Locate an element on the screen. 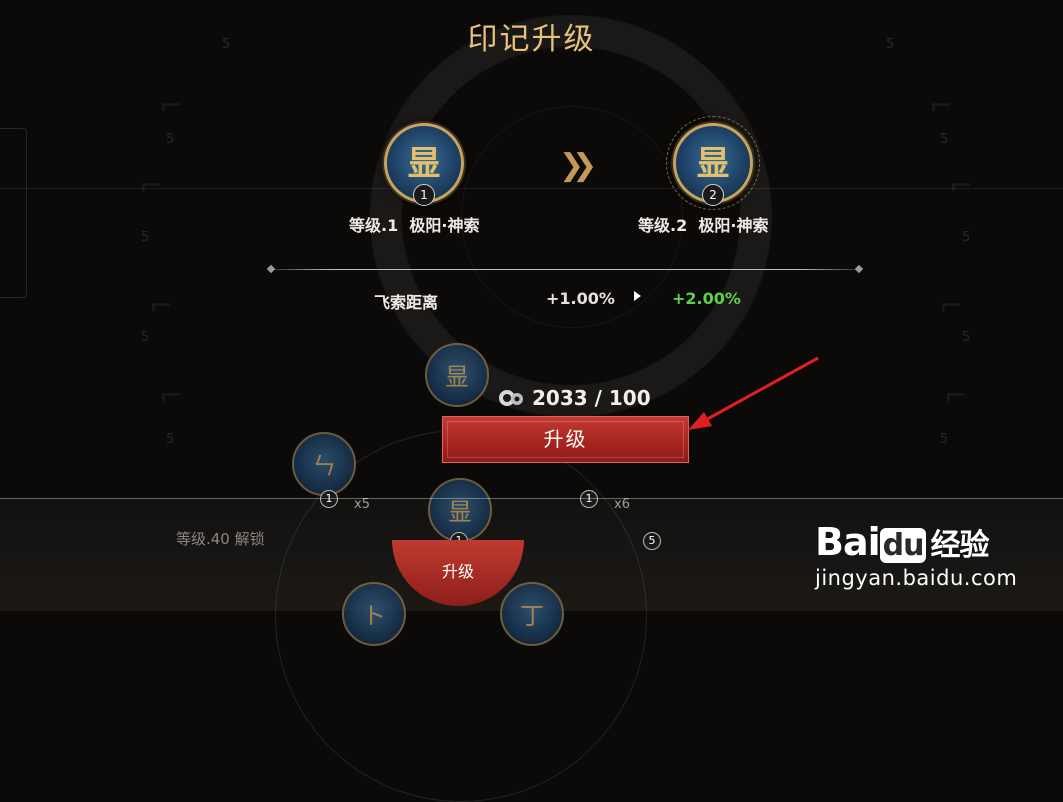  mark-glyph-icon: ㄣ is located at coordinates (324, 466).